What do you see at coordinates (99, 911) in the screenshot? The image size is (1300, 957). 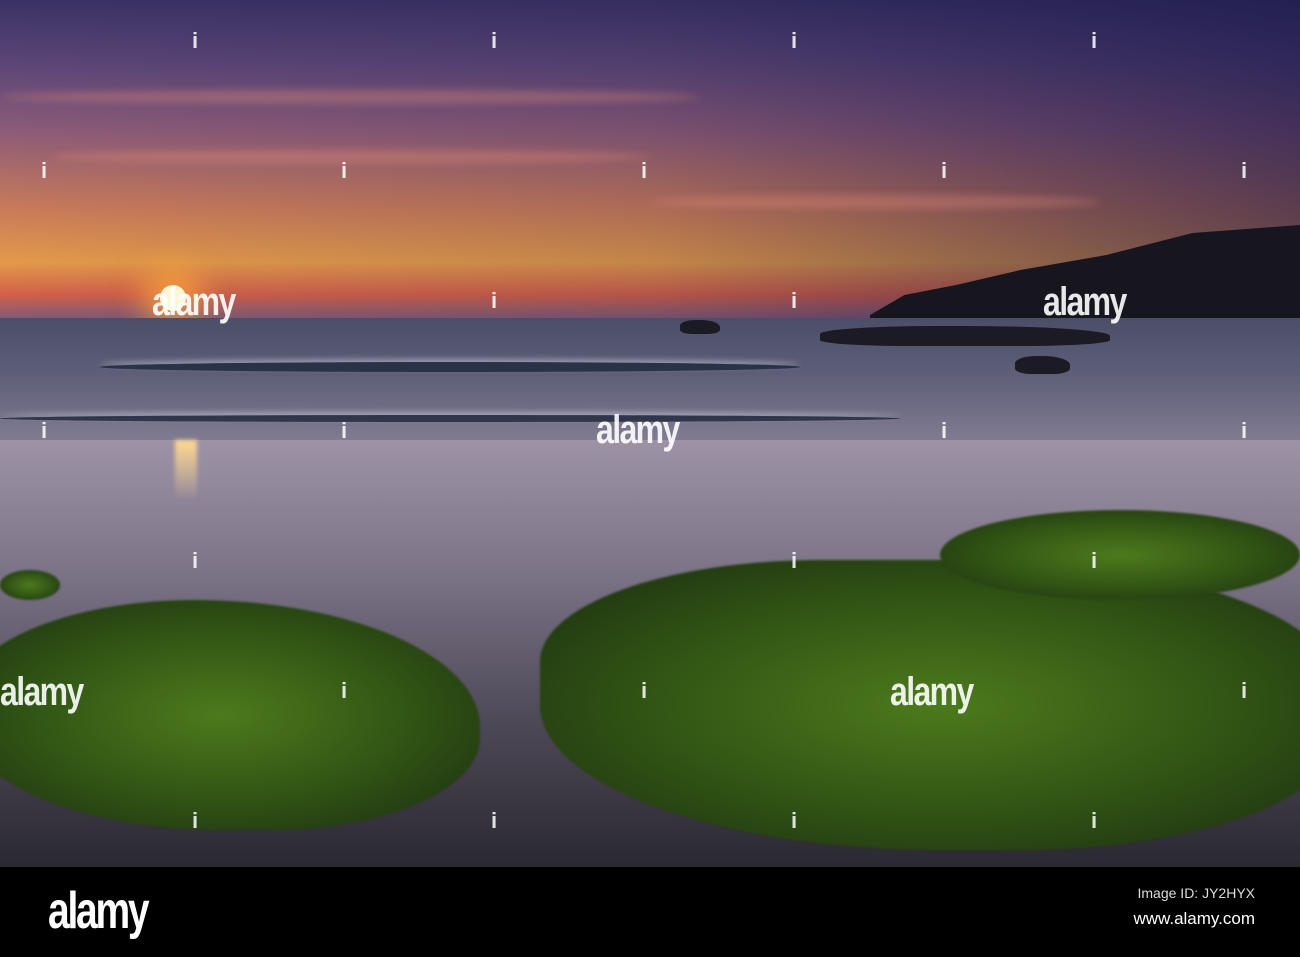 I see `alamy-logo: alamy` at bounding box center [99, 911].